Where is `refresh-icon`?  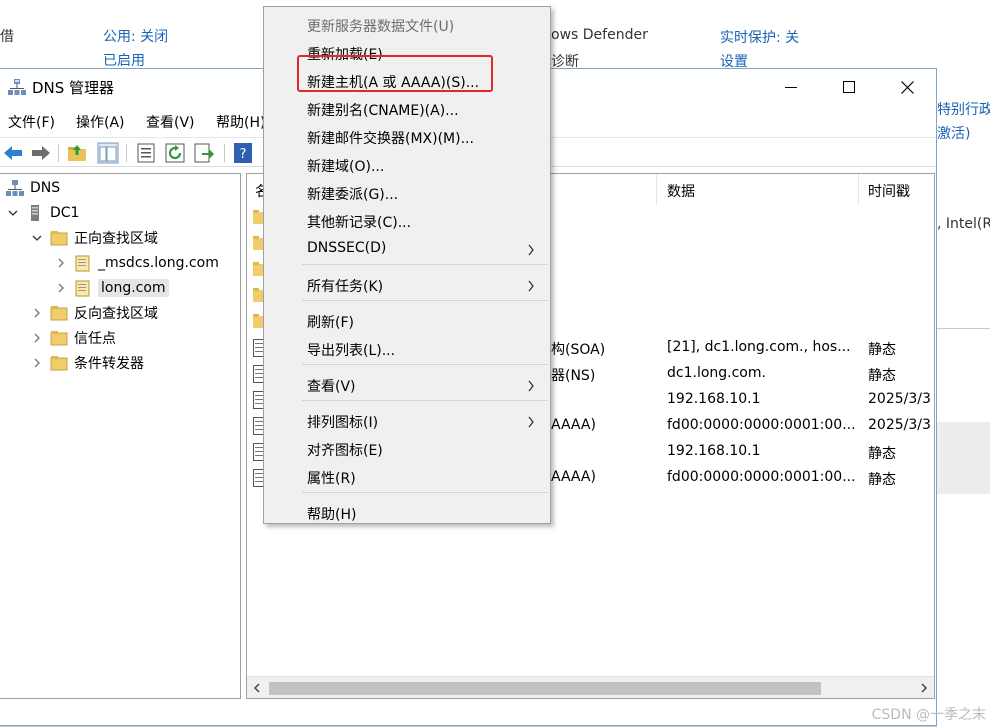
refresh-icon is located at coordinates (175, 153).